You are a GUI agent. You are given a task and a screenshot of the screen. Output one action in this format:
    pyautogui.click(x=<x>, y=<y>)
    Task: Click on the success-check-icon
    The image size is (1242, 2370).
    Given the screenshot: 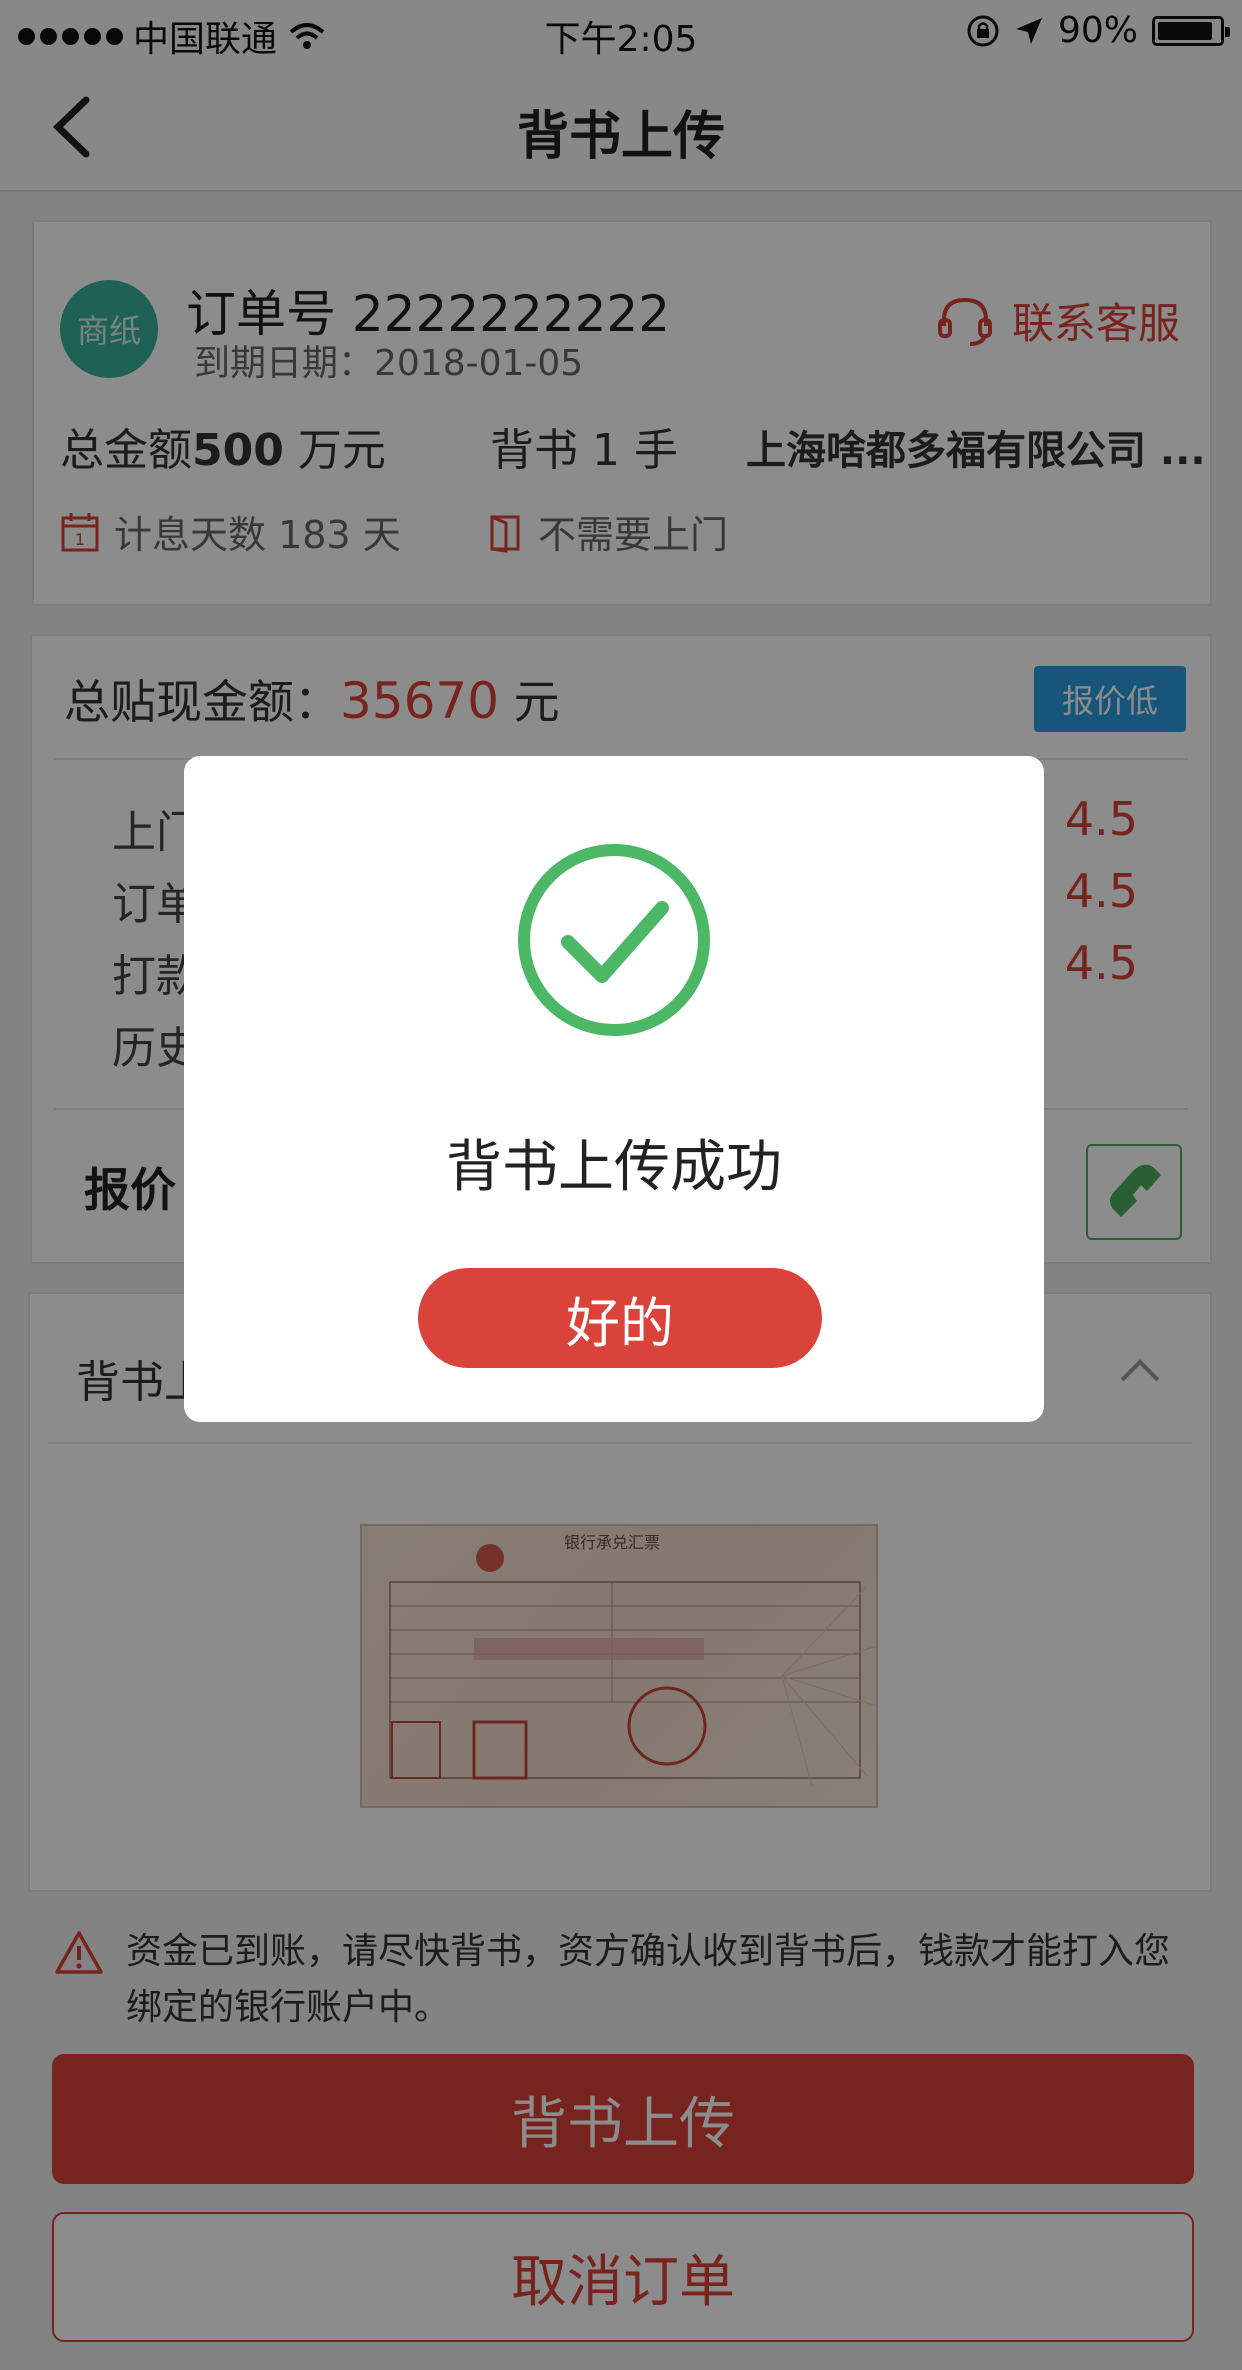 What is the action you would take?
    pyautogui.click(x=614, y=940)
    